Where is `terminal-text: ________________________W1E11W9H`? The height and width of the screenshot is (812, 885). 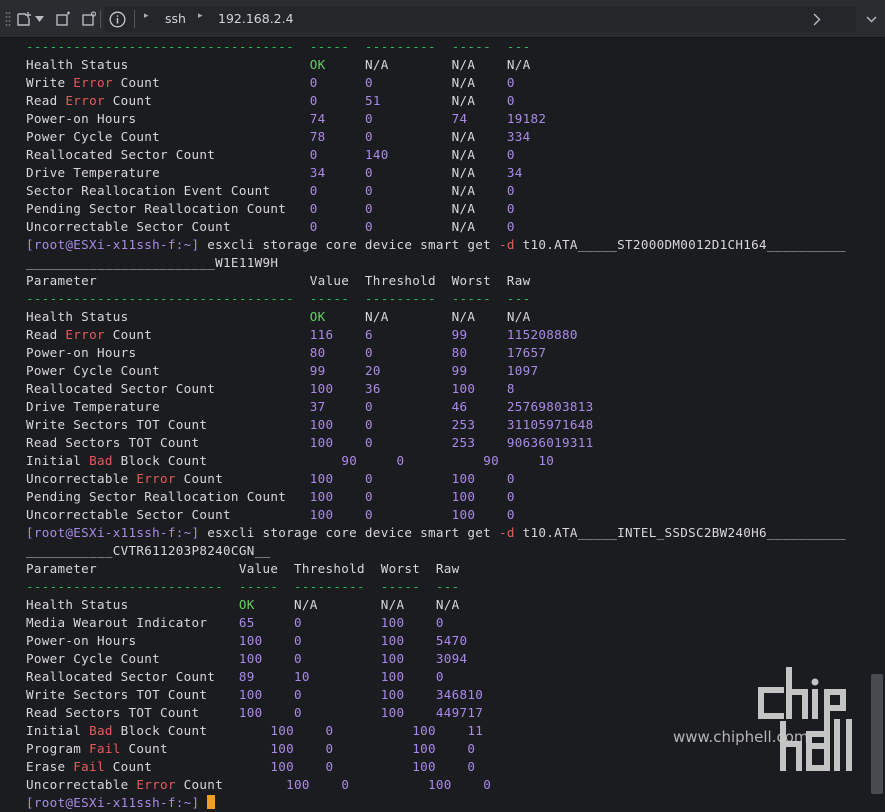 terminal-text: ________________________W1E11W9H is located at coordinates (152, 262).